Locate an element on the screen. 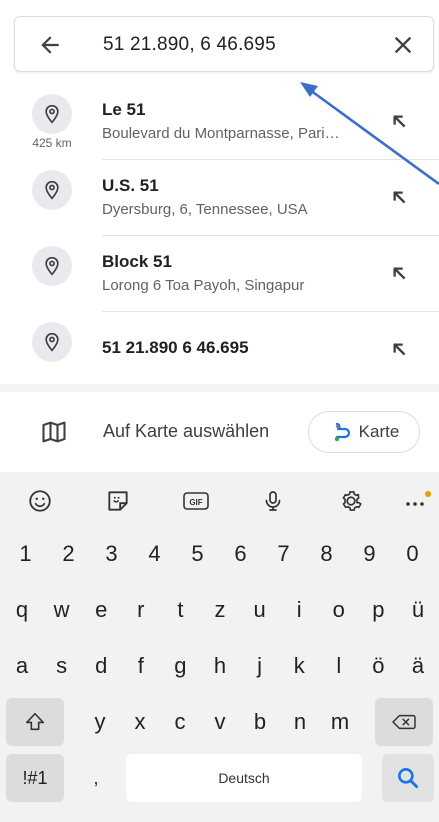 The height and width of the screenshot is (822, 439). suggestion-row: 51 21.890 6 46.695 is located at coordinates (219, 350).